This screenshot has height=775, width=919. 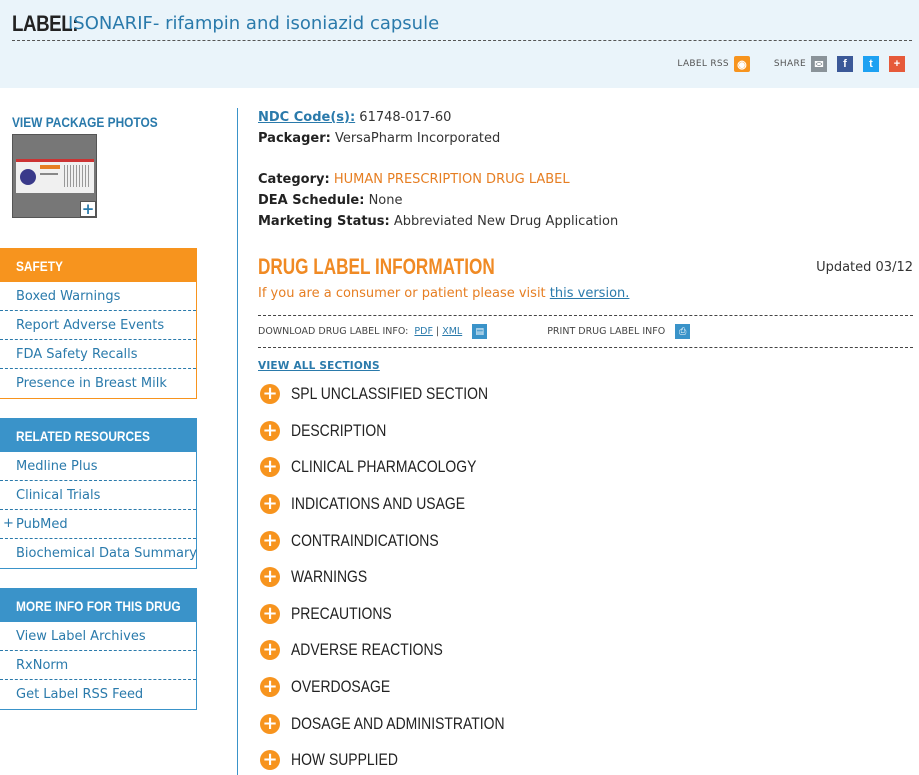 I want to click on package-photo-thumbnail: +, so click(x=54, y=176).